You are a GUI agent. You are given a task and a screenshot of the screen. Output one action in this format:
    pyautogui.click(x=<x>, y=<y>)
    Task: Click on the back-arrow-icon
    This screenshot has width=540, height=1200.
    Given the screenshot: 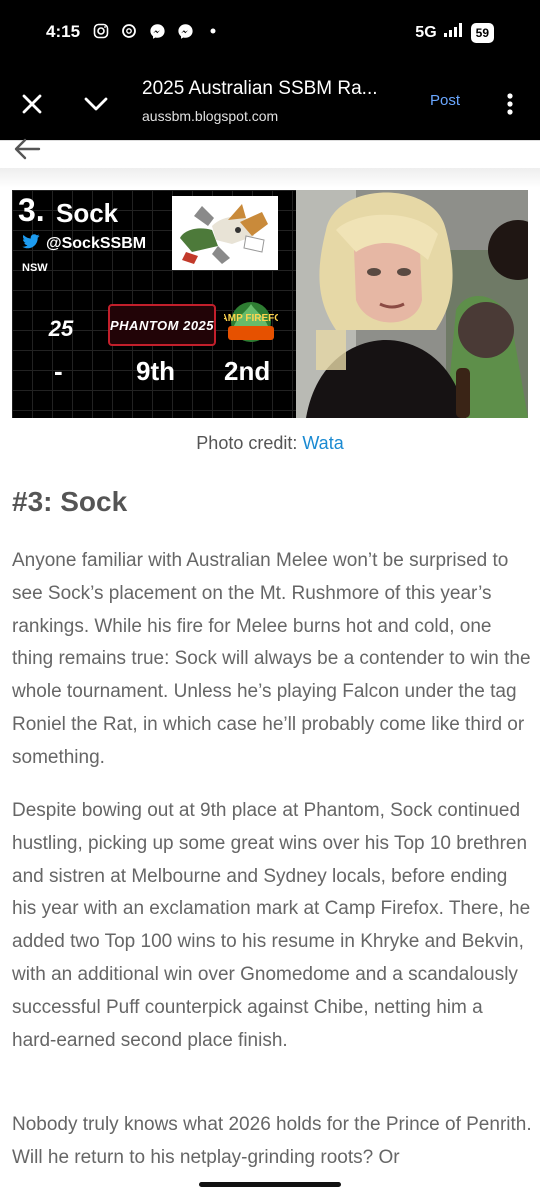 What is the action you would take?
    pyautogui.click(x=27, y=149)
    